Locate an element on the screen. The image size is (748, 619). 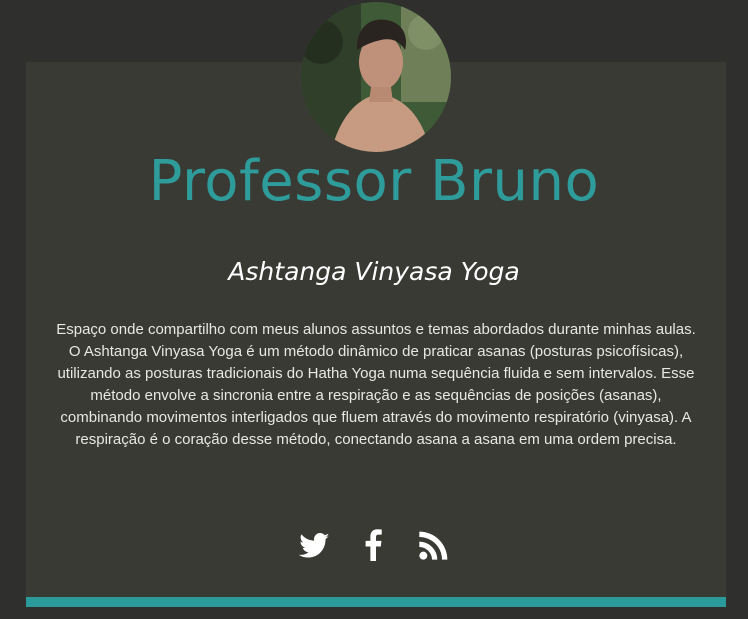
avatar-photo is located at coordinates (376, 77).